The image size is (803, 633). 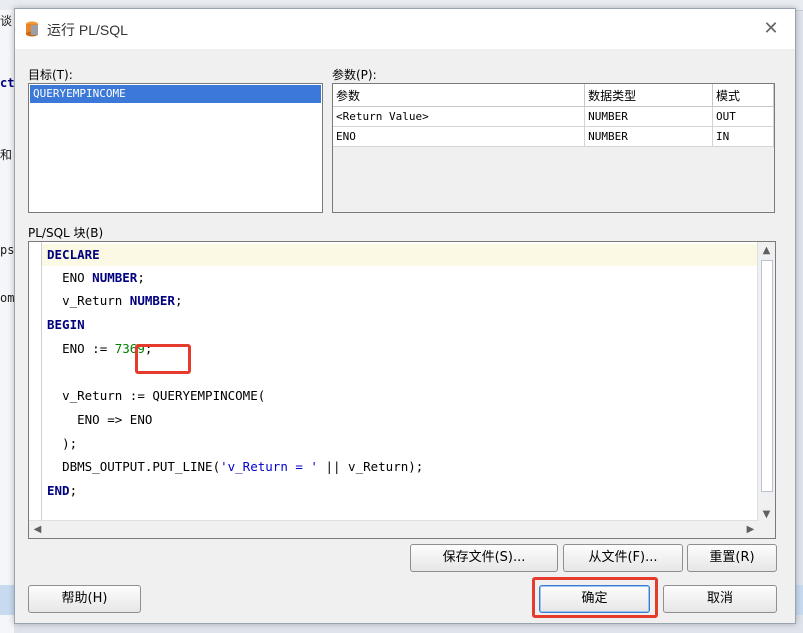 What do you see at coordinates (767, 376) in the screenshot?
I see `scroll-thumb` at bounding box center [767, 376].